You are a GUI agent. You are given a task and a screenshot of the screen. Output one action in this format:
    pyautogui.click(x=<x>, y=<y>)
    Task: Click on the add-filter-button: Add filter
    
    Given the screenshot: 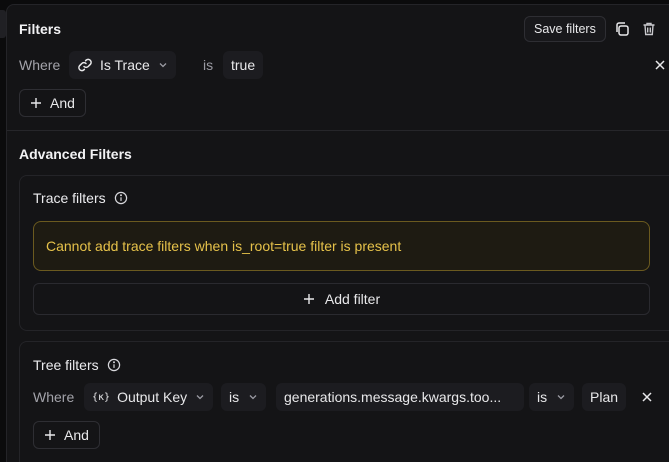 What is the action you would take?
    pyautogui.click(x=341, y=299)
    